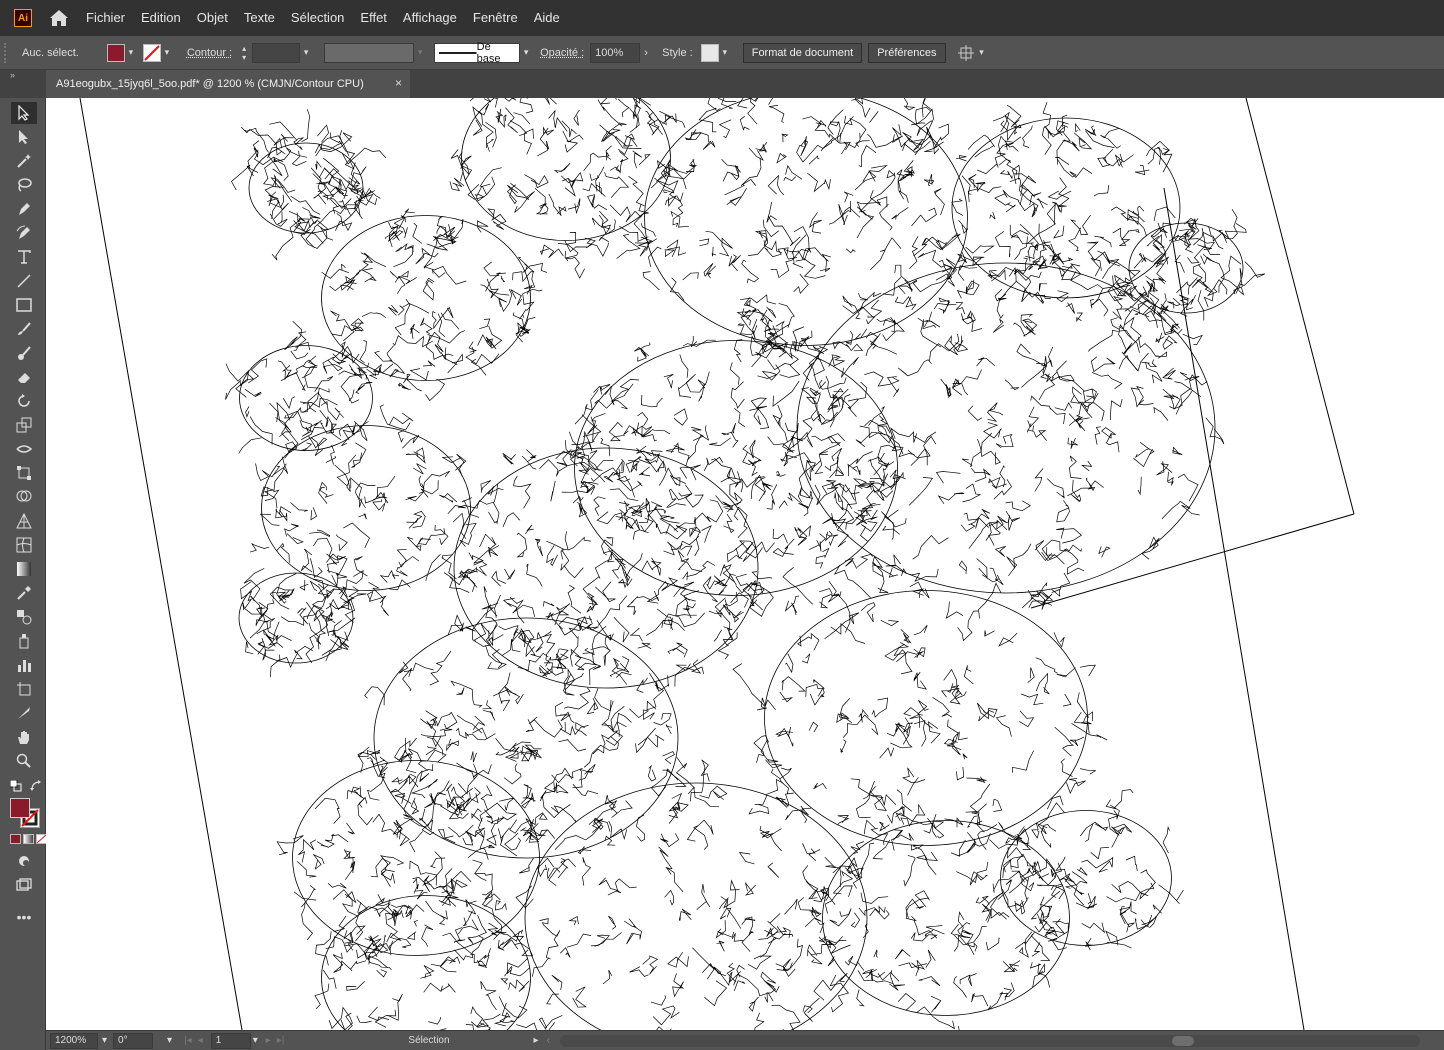 This screenshot has width=1444, height=1050. Describe the element at coordinates (495, 18) in the screenshot. I see `menu-fenetre: Fenêtre` at that location.